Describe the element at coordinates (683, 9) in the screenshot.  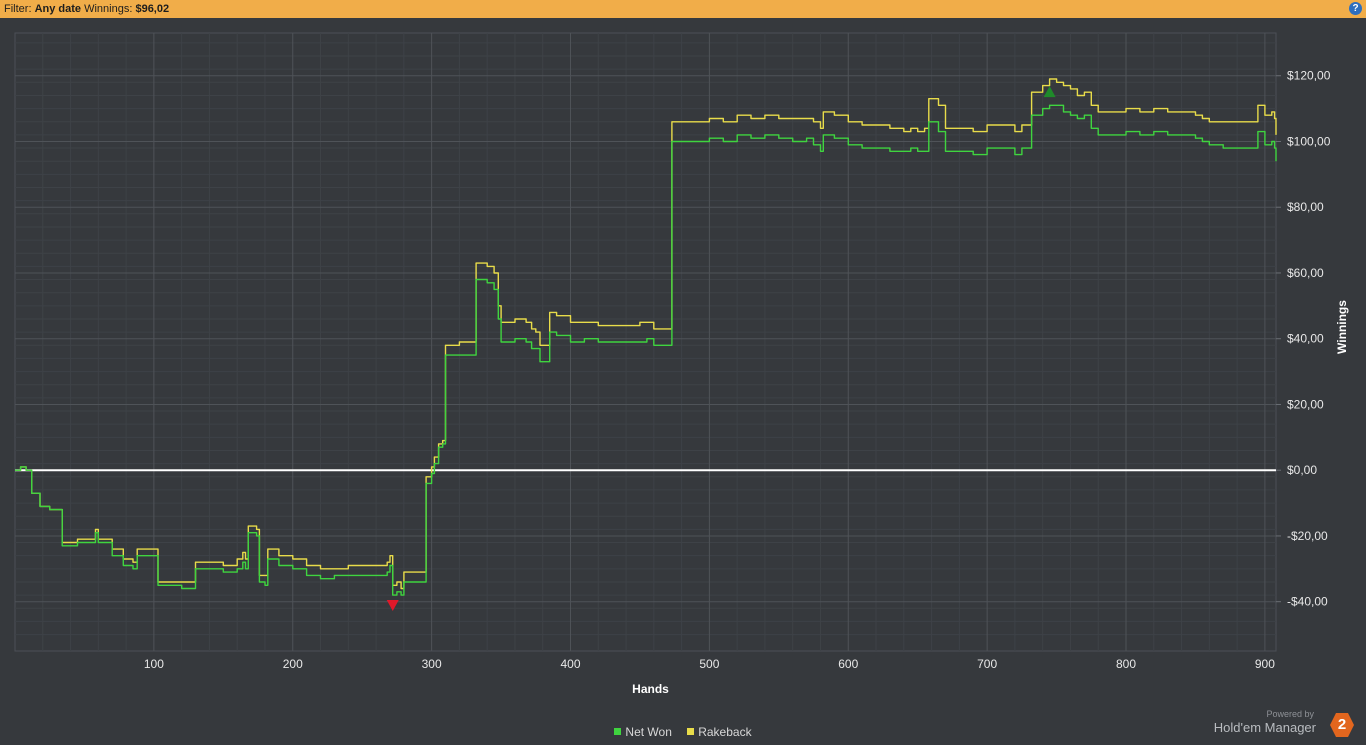
I see `filter-bar: Filter: Any date Winnings: $96,02 ?` at that location.